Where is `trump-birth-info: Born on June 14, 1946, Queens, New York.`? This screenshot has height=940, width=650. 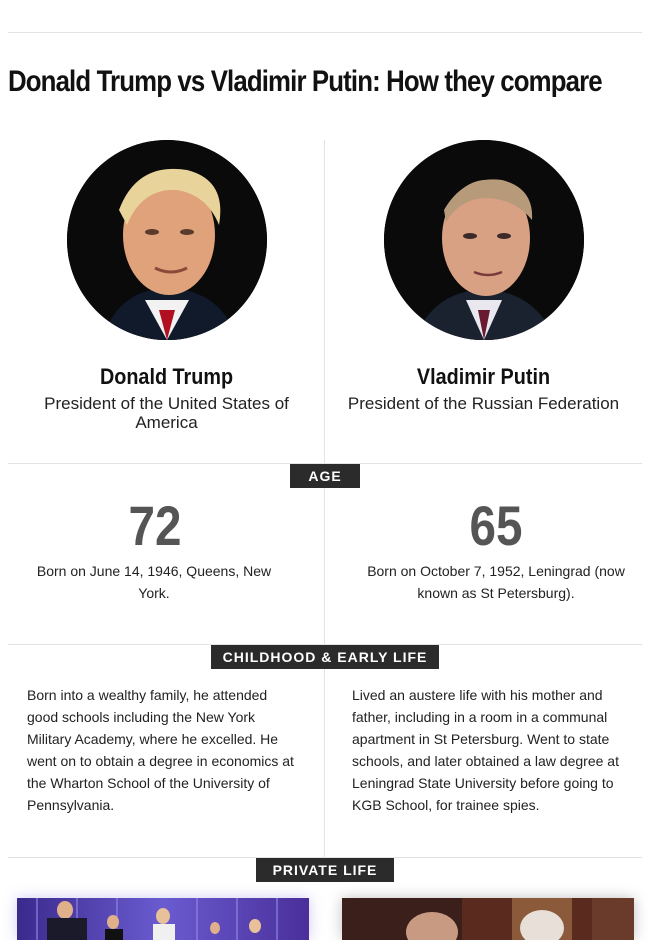 trump-birth-info: Born on June 14, 1946, Queens, New York. is located at coordinates (154, 582).